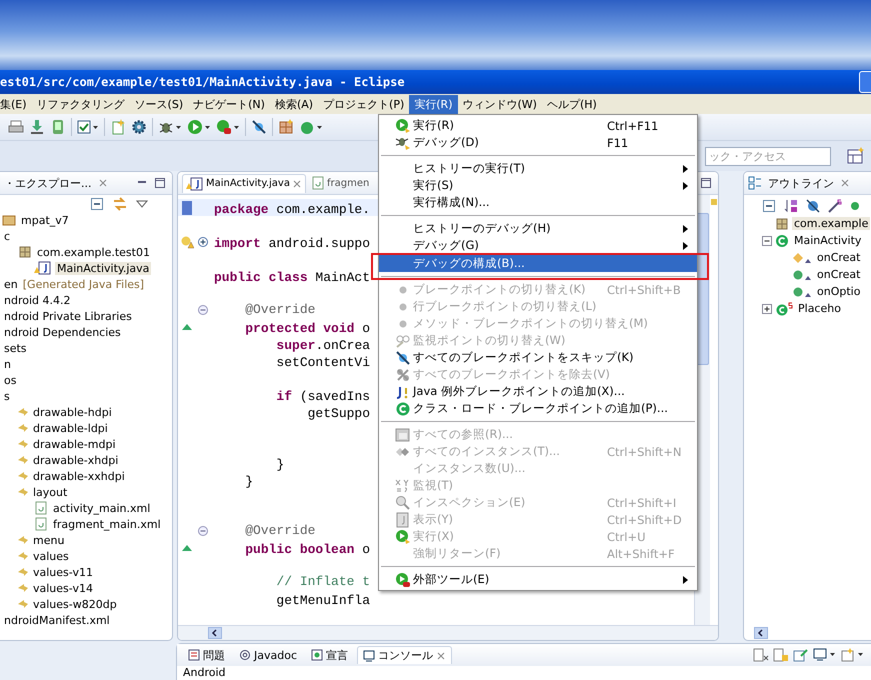 The image size is (871, 680). What do you see at coordinates (101, 508) in the screenshot?
I see `tree-item: activity_main.xml` at bounding box center [101, 508].